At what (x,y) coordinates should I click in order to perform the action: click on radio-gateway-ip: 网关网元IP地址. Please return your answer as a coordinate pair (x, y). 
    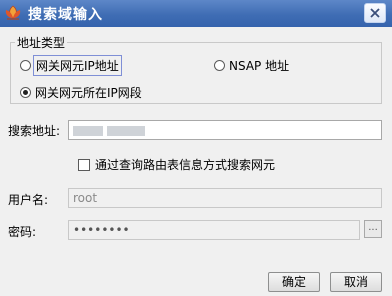
    Looking at the image, I should click on (71, 65).